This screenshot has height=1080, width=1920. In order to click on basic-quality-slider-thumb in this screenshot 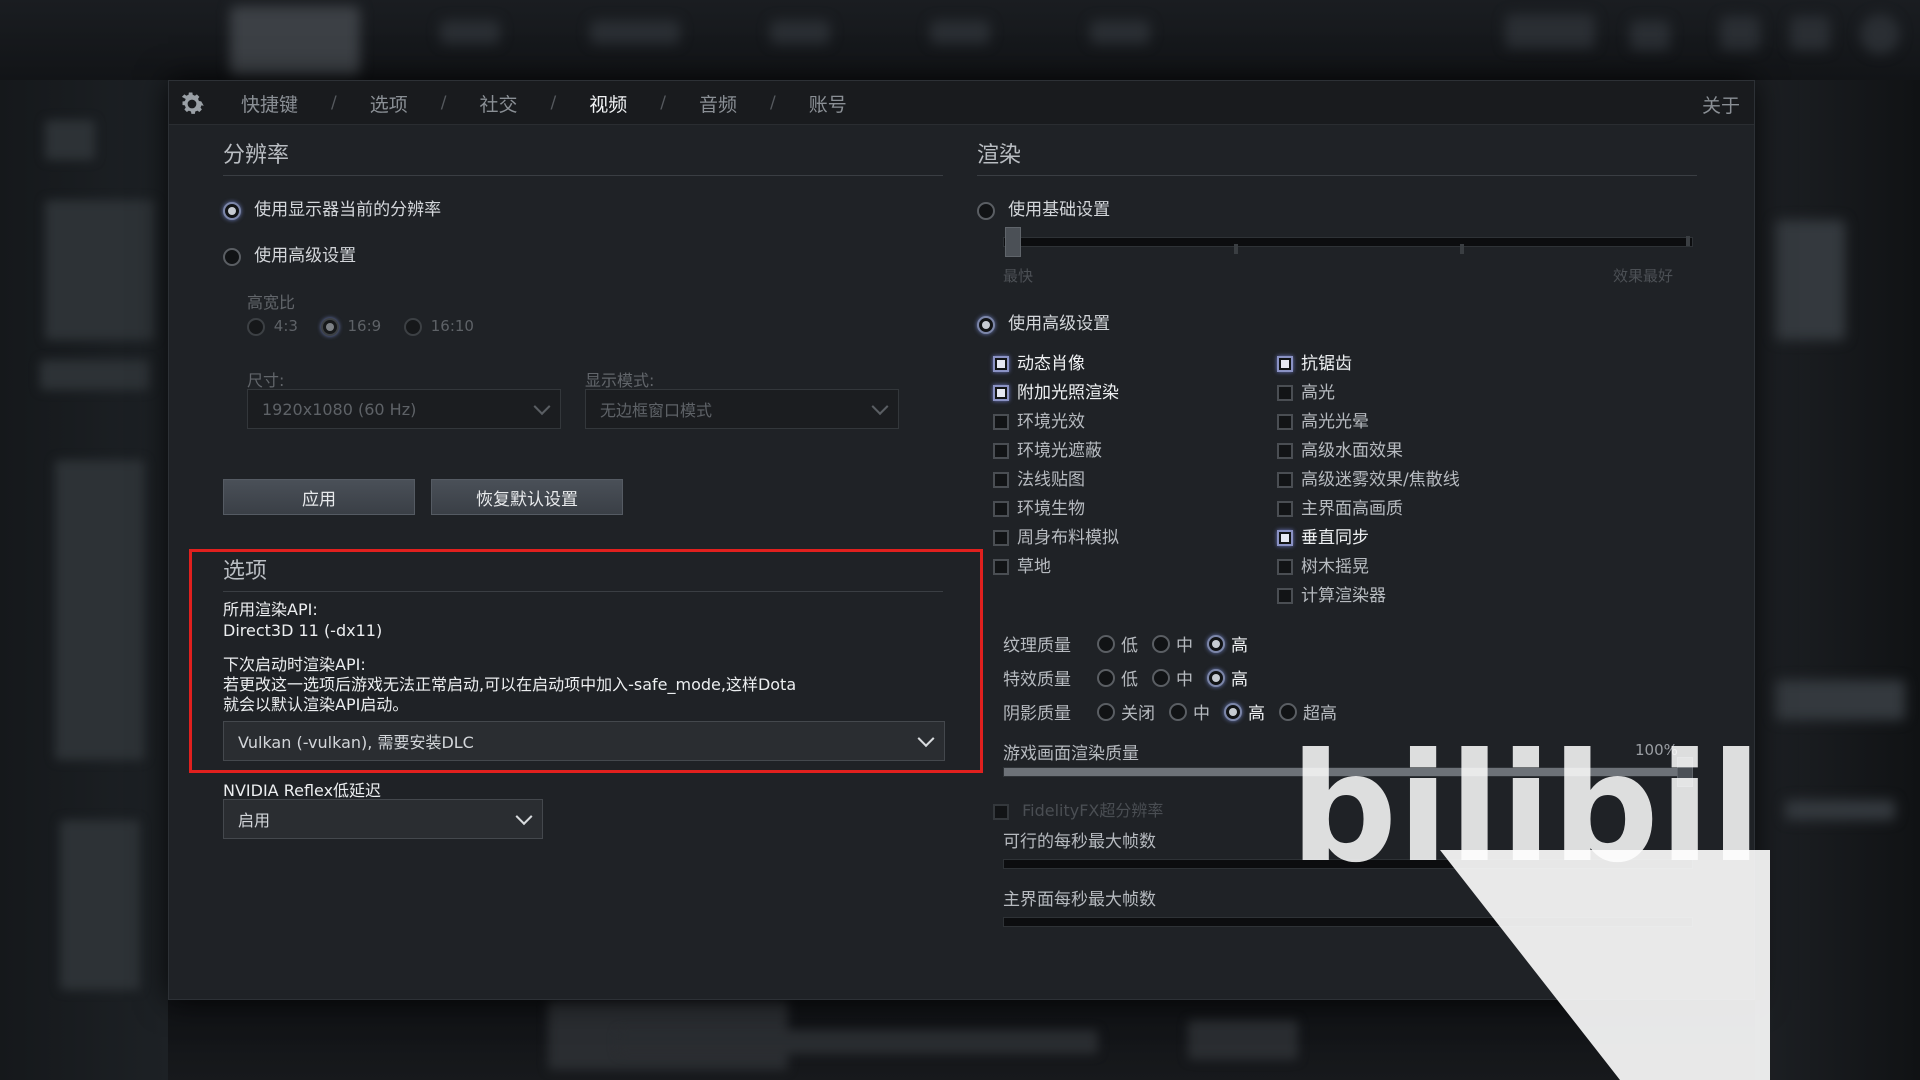, I will do `click(1013, 242)`.